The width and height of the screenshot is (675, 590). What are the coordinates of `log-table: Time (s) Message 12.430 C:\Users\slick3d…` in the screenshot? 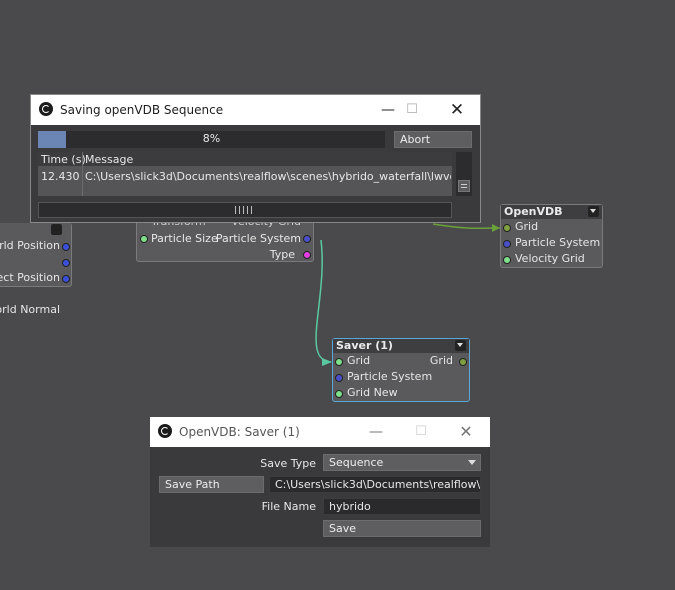 It's located at (245, 174).